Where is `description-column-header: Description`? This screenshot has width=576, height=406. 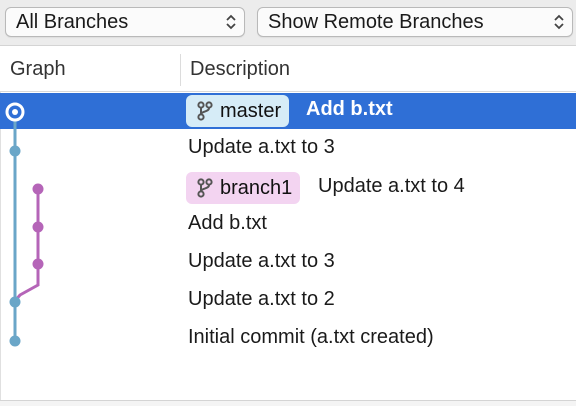
description-column-header: Description is located at coordinates (240, 69).